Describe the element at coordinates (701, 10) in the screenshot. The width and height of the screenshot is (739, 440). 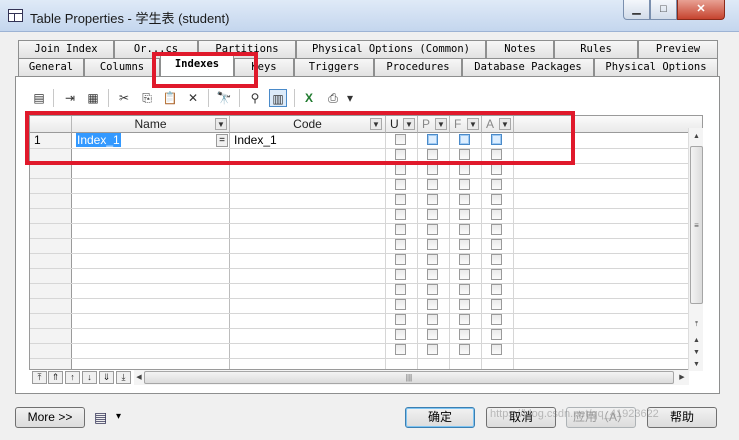
I see `close-button: ✕` at that location.